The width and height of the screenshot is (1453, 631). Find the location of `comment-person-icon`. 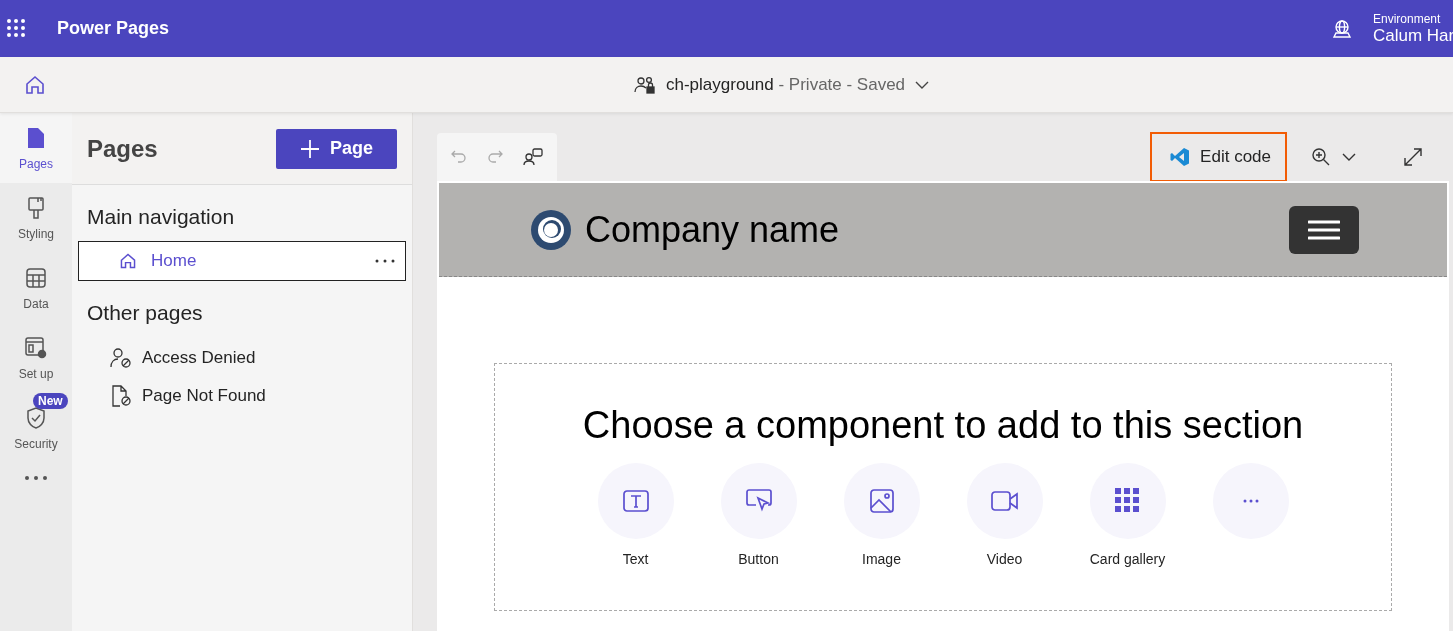

comment-person-icon is located at coordinates (533, 157).